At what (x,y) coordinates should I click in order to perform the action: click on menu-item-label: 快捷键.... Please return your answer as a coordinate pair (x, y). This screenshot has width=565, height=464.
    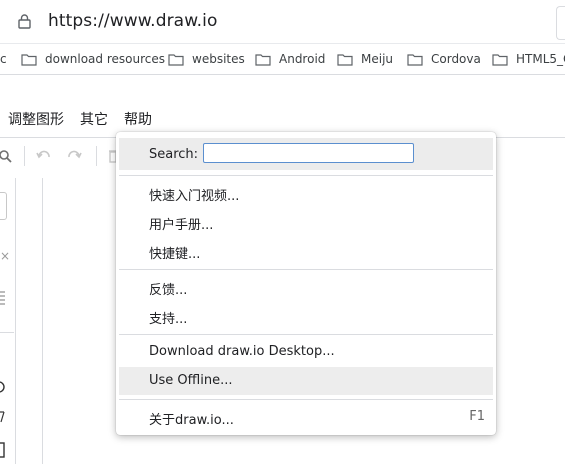
    Looking at the image, I should click on (175, 254).